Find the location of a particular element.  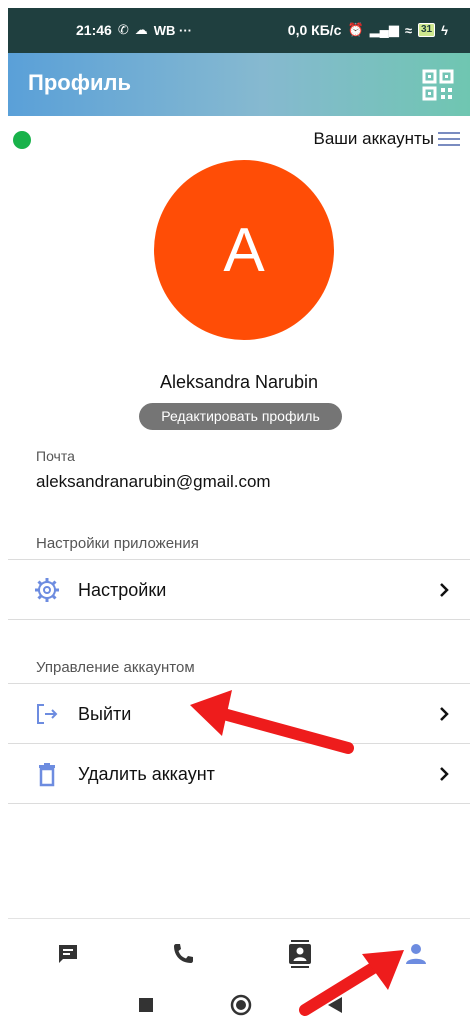

bottom-navigation is located at coordinates (239, 948).